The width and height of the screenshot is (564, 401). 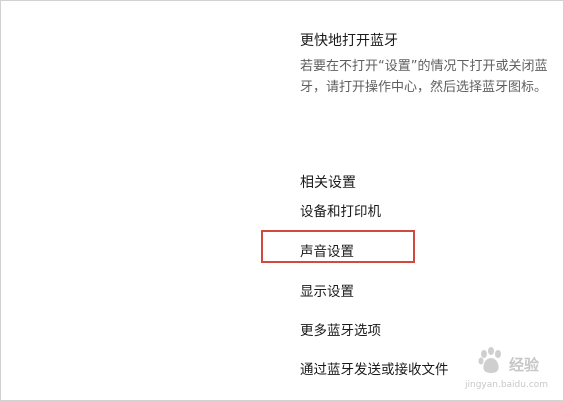 What do you see at coordinates (489, 360) in the screenshot?
I see `paw-icon` at bounding box center [489, 360].